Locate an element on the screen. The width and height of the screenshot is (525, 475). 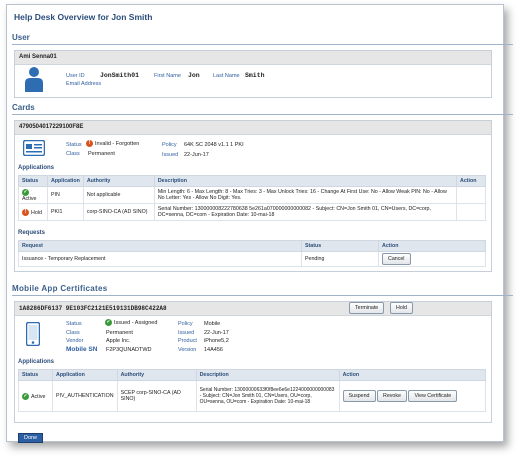
app-name: PIN is located at coordinates (65, 195).